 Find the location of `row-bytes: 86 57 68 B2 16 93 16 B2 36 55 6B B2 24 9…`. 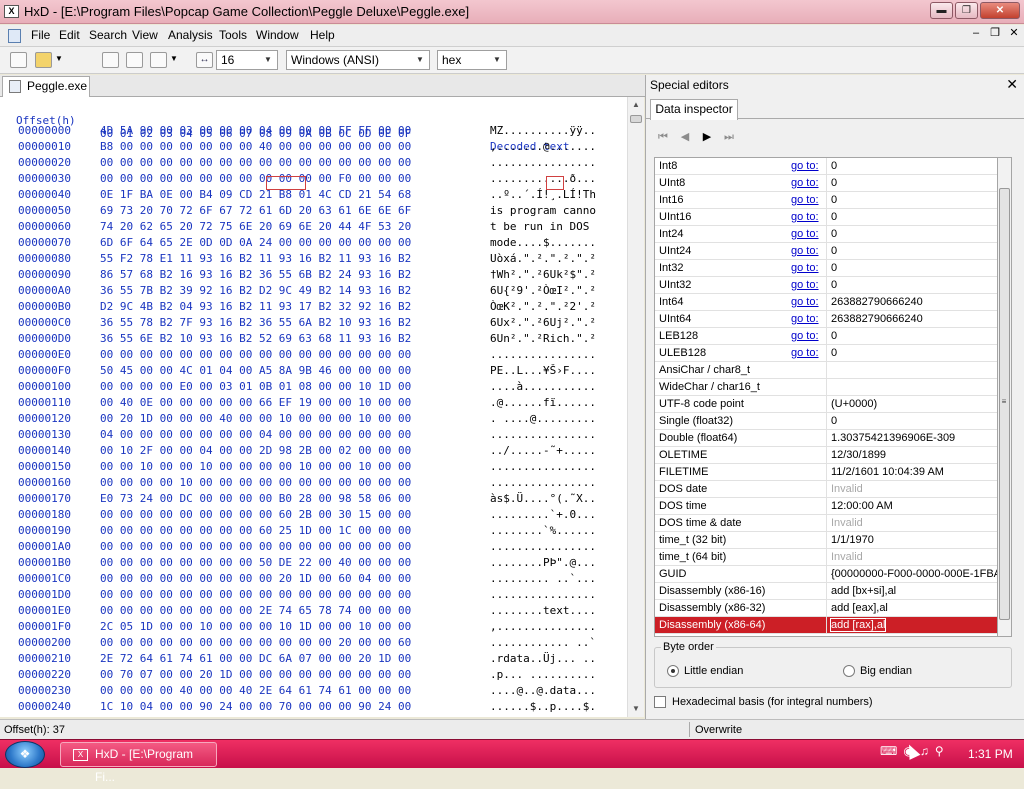

row-bytes: 86 57 68 B2 16 93 16 B2 36 55 6B B2 24 9… is located at coordinates (255, 275).